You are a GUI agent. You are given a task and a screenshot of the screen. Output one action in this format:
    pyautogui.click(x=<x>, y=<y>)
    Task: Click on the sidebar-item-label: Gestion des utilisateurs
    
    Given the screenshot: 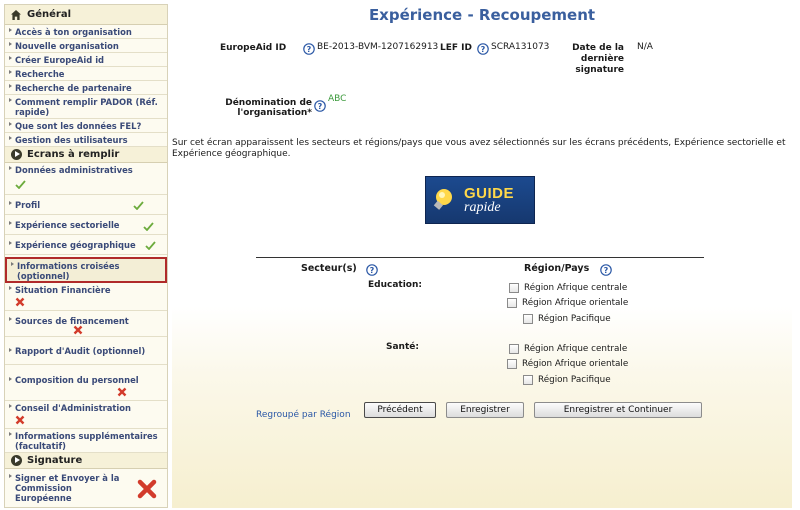 What is the action you would take?
    pyautogui.click(x=71, y=140)
    